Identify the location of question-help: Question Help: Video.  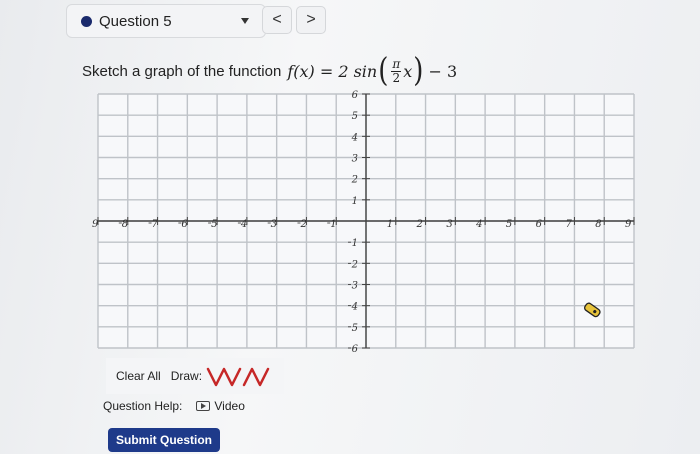
(174, 406).